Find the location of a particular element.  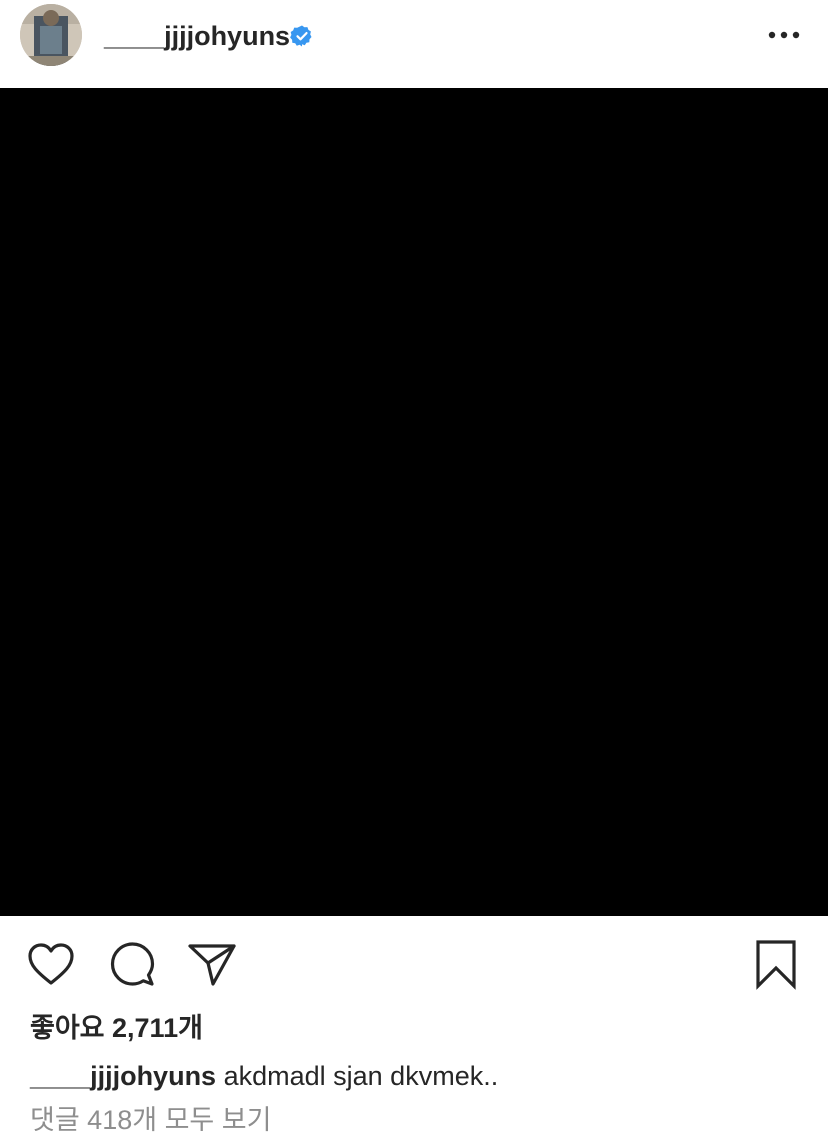

save-button is located at coordinates (776, 964).